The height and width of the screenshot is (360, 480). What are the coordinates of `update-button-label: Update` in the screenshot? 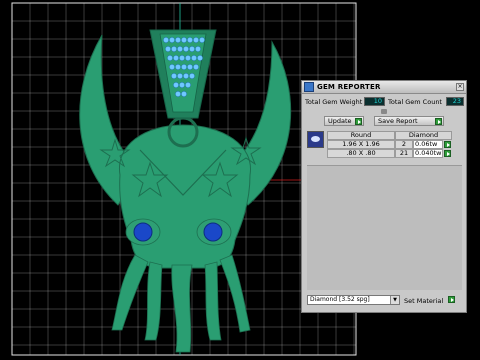 It's located at (340, 121).